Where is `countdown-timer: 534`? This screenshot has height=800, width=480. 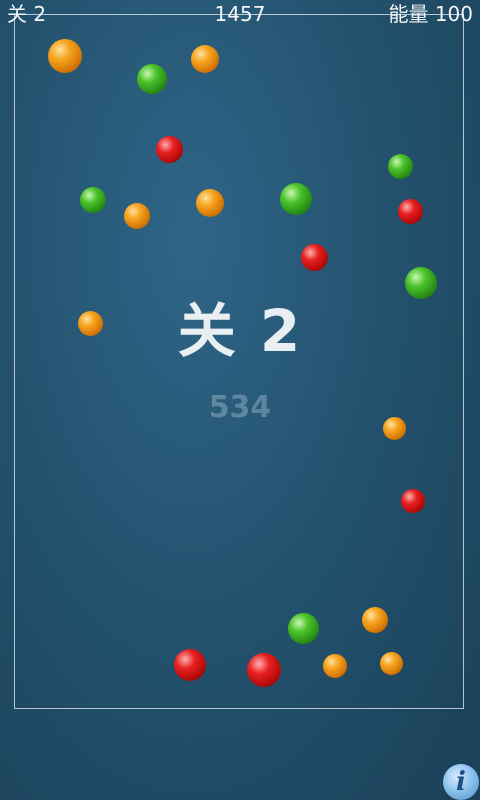 countdown-timer: 534 is located at coordinates (240, 407).